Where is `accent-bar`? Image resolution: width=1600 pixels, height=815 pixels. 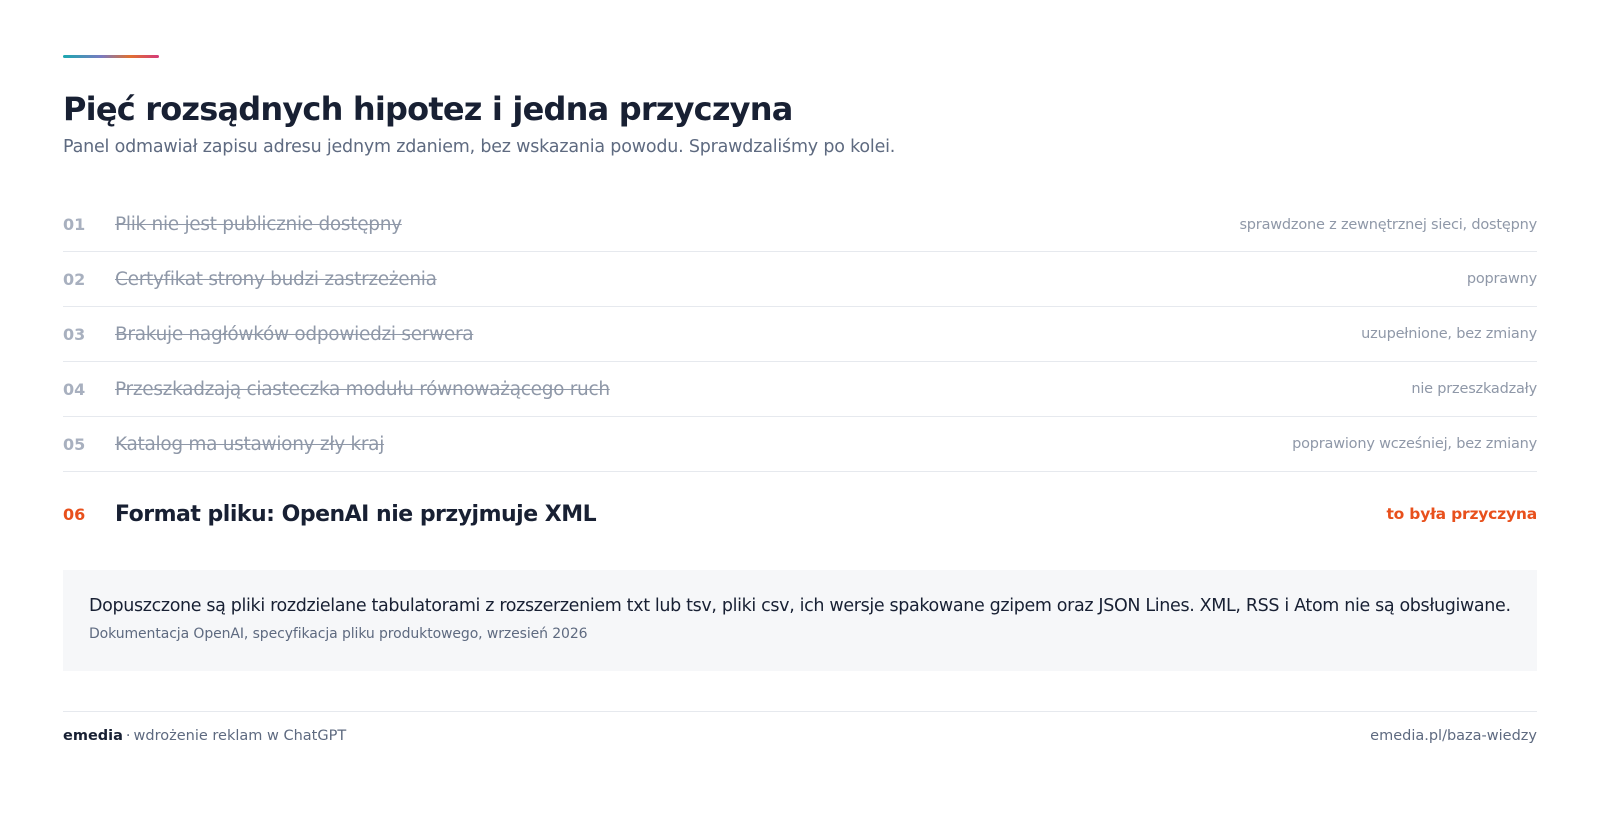
accent-bar is located at coordinates (111, 56).